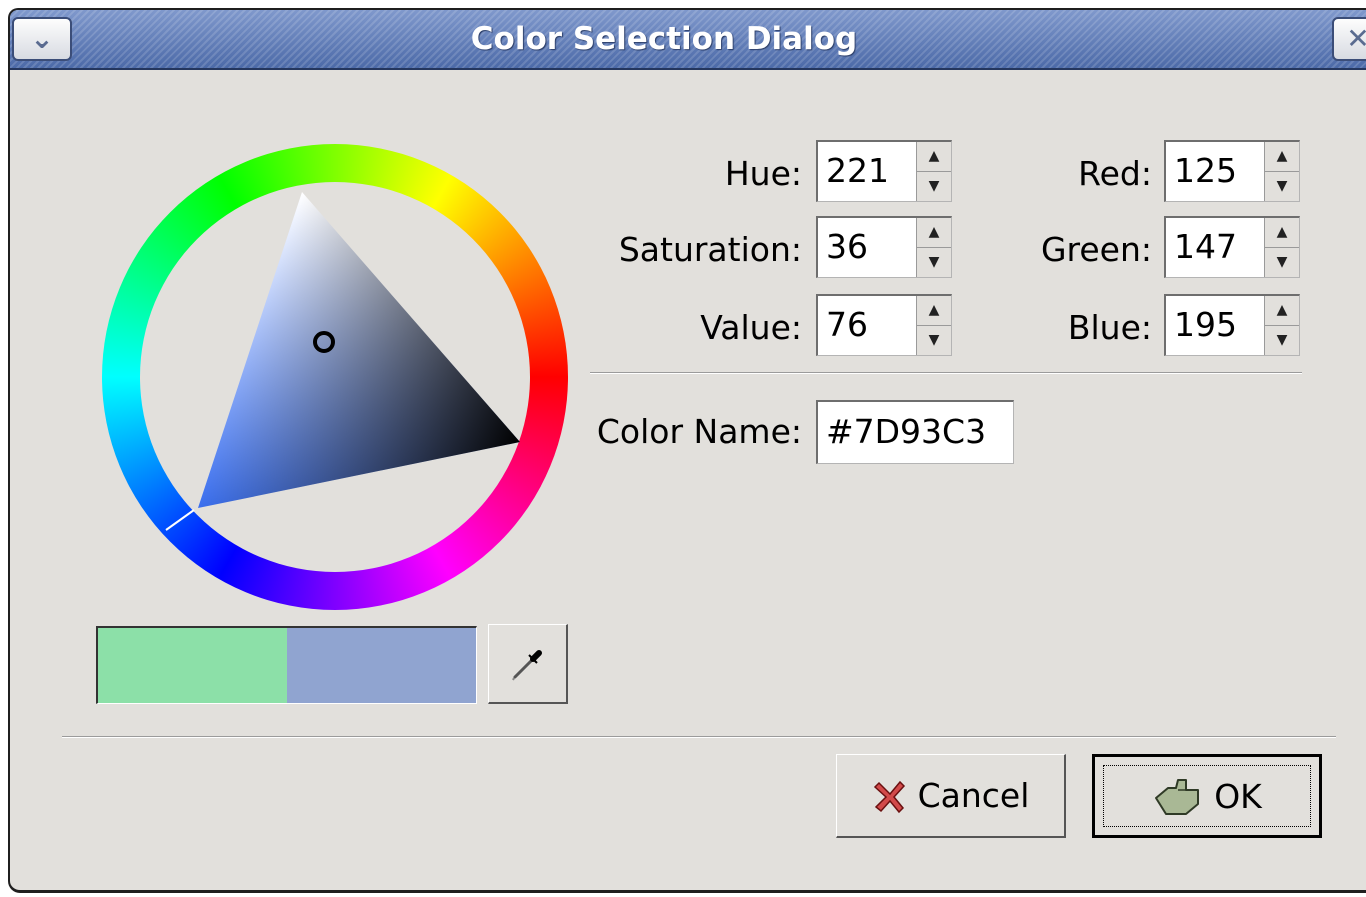  I want to click on cancel-label: Cancel, so click(973, 795).